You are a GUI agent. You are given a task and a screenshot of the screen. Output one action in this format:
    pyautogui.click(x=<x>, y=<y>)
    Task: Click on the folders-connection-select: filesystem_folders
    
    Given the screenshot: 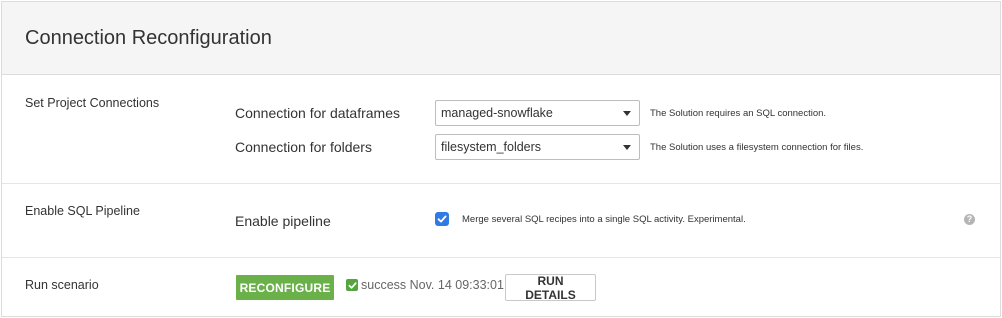 What is the action you would take?
    pyautogui.click(x=537, y=147)
    